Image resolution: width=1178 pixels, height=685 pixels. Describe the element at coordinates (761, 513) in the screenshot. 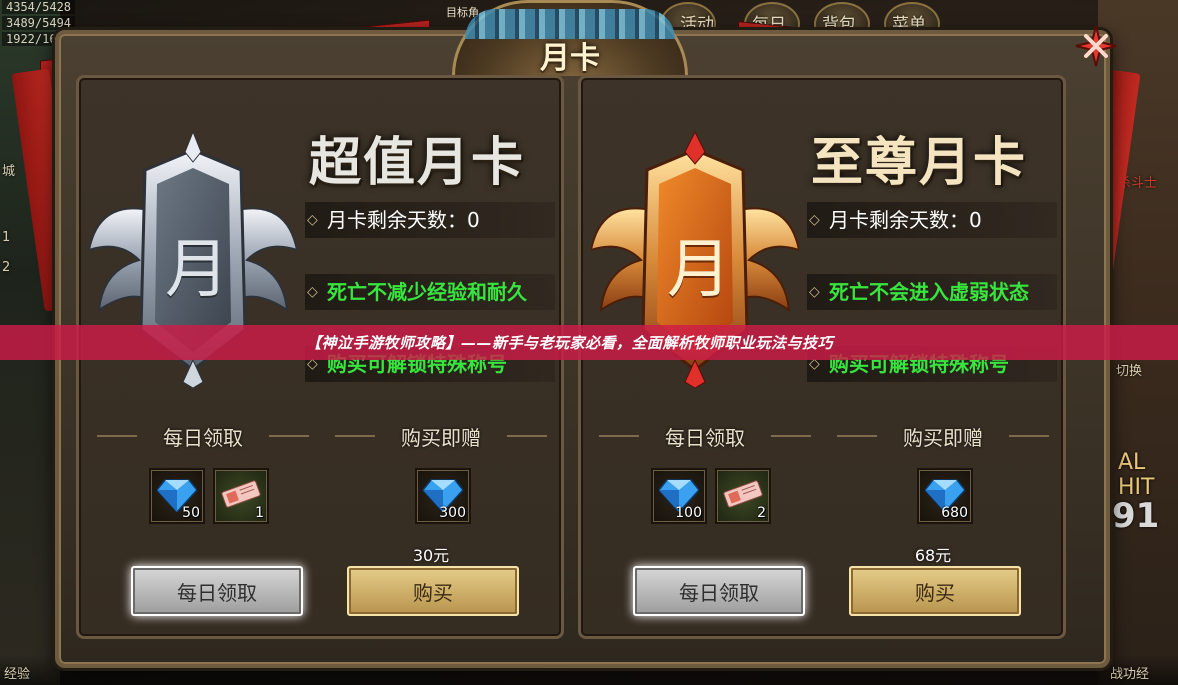

I see `item-qty: 2` at that location.